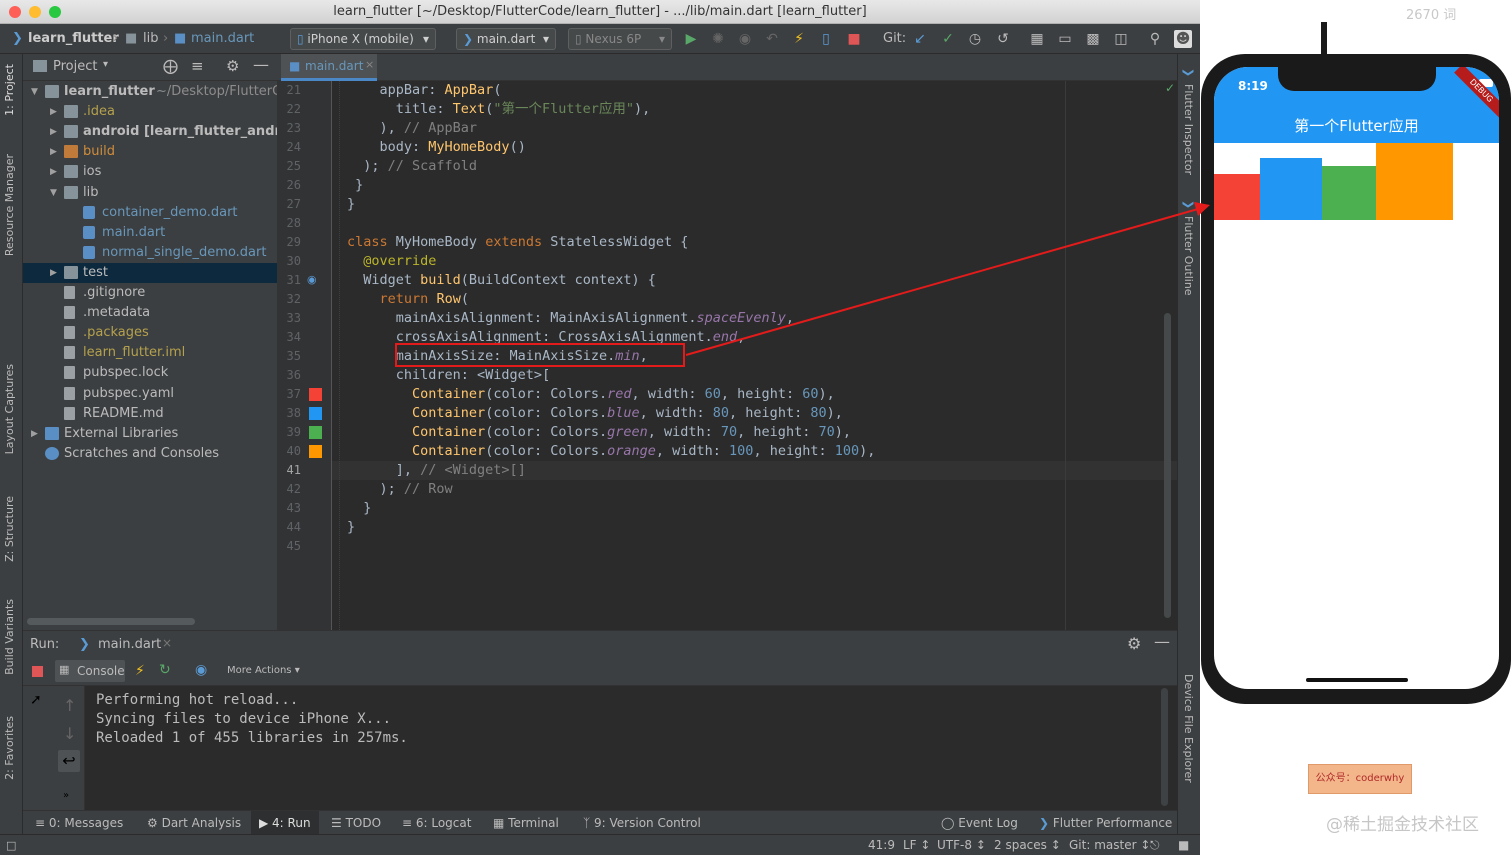 This screenshot has width=1512, height=855. Describe the element at coordinates (150, 253) in the screenshot. I see `tree-item: normal_single_demo.dart` at that location.